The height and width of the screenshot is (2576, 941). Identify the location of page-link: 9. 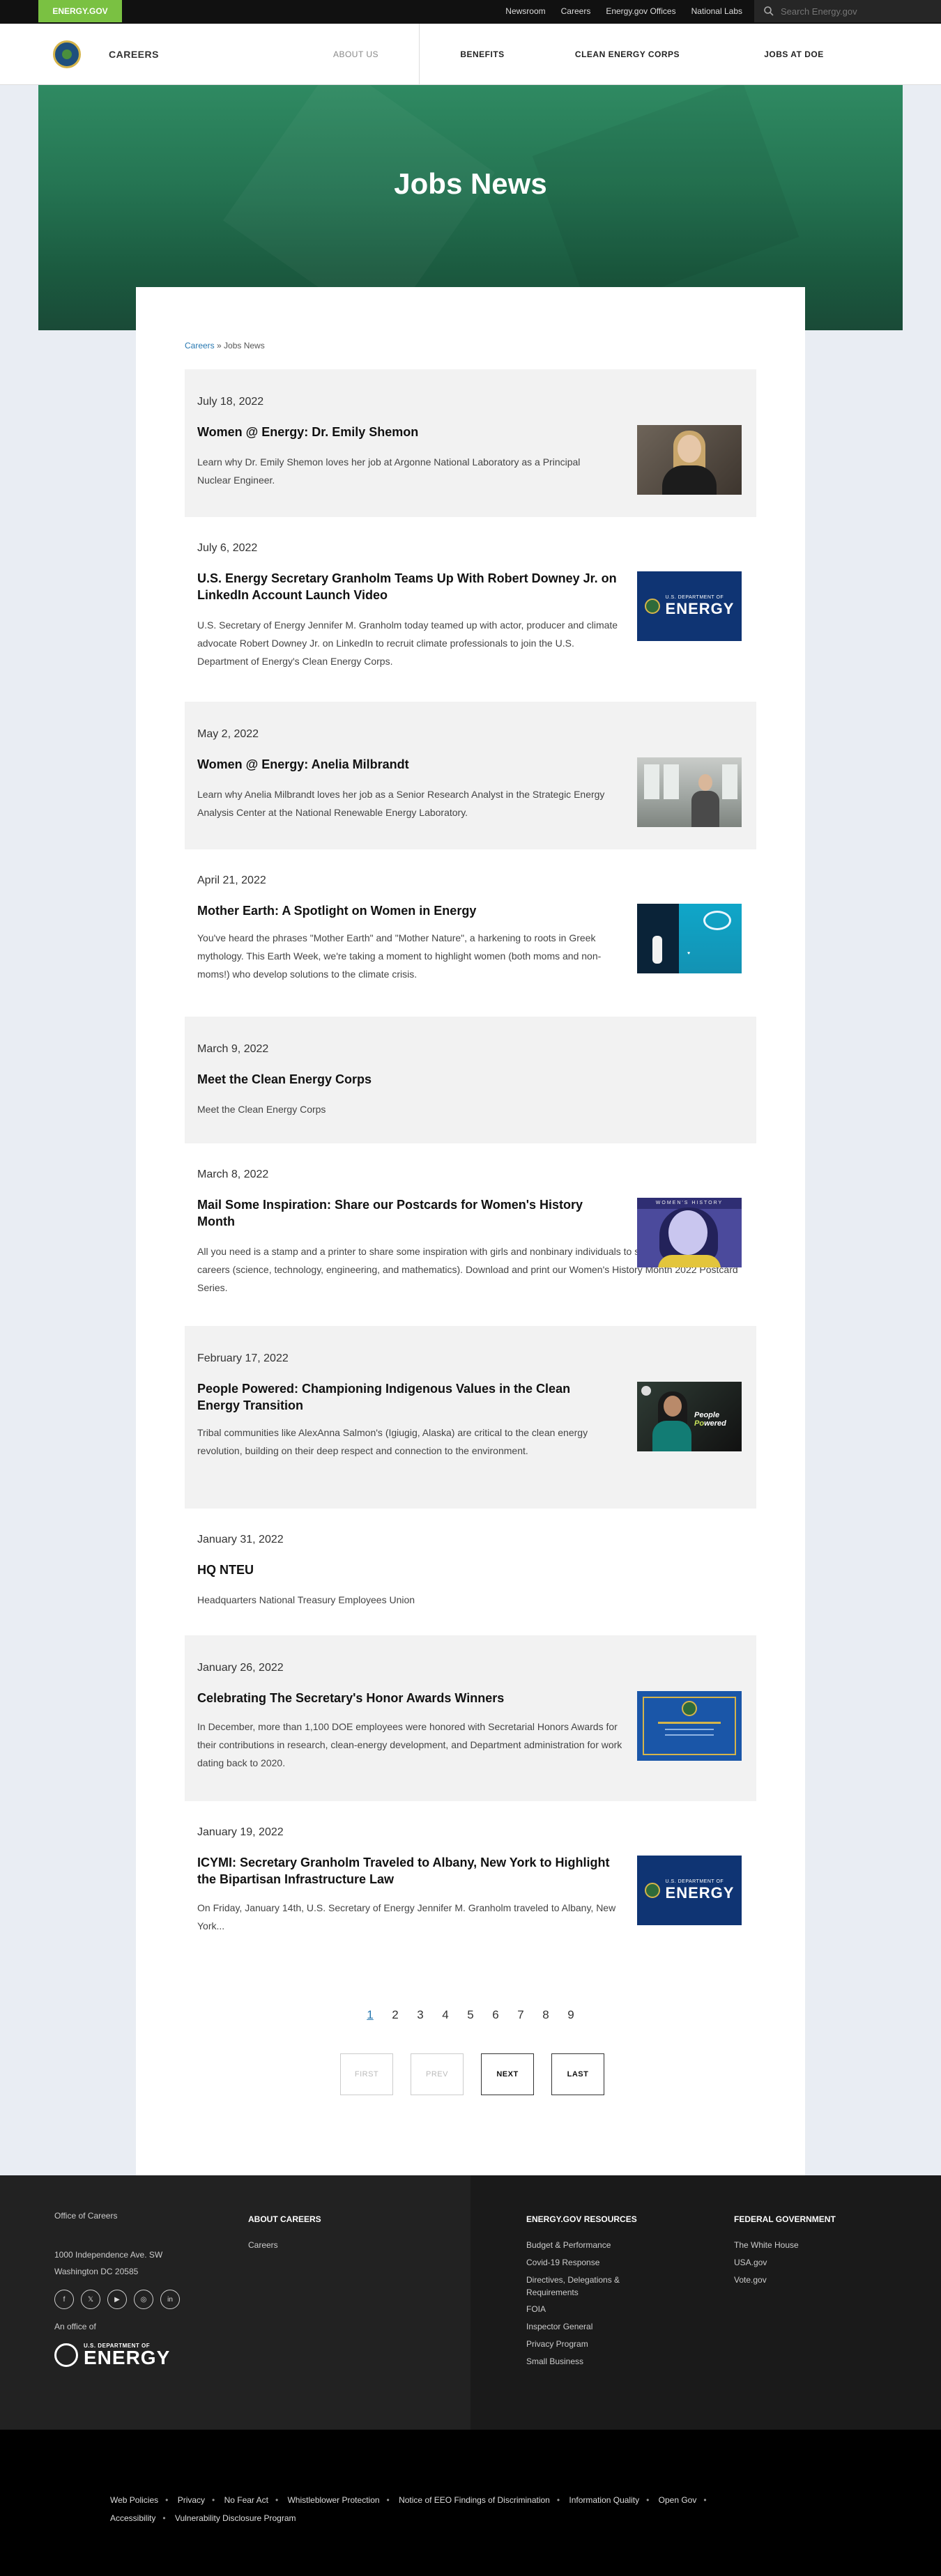
(570, 2015).